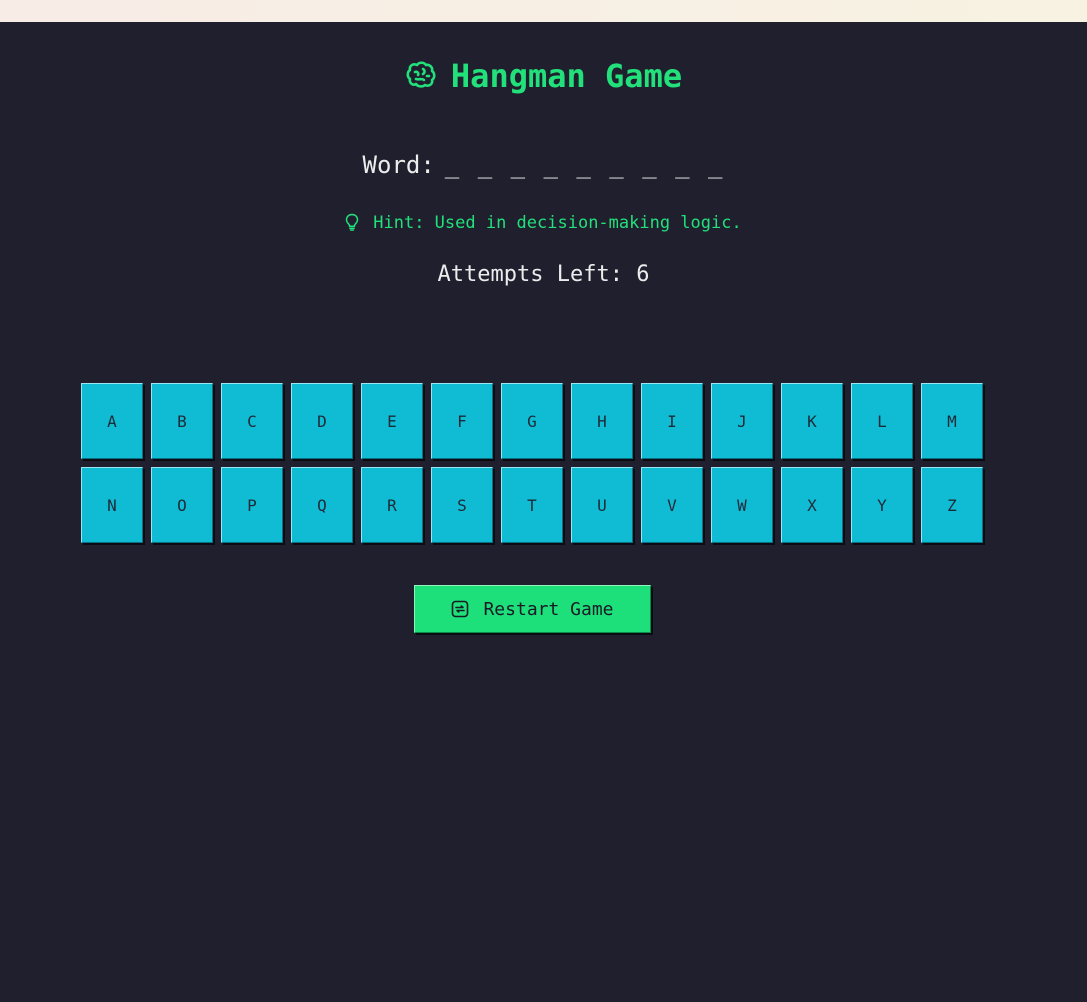  What do you see at coordinates (602, 421) in the screenshot?
I see `letter-key-h: H` at bounding box center [602, 421].